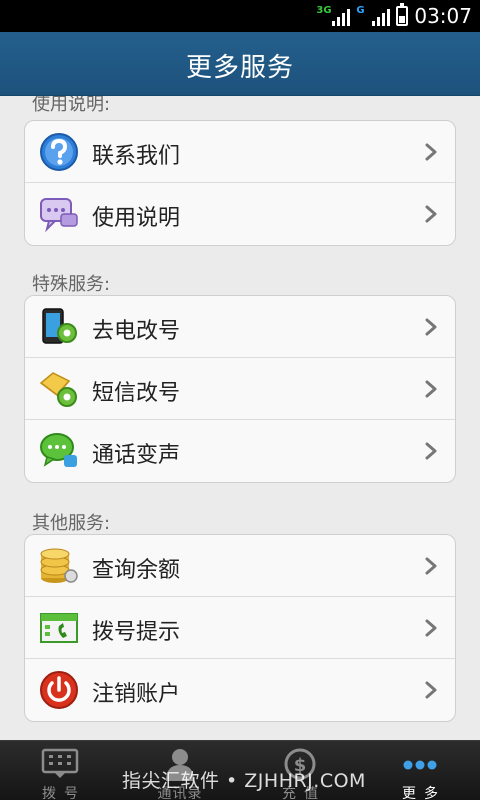 This screenshot has height=800, width=480. I want to click on status-bar: 3G G 03:07, so click(240, 16).